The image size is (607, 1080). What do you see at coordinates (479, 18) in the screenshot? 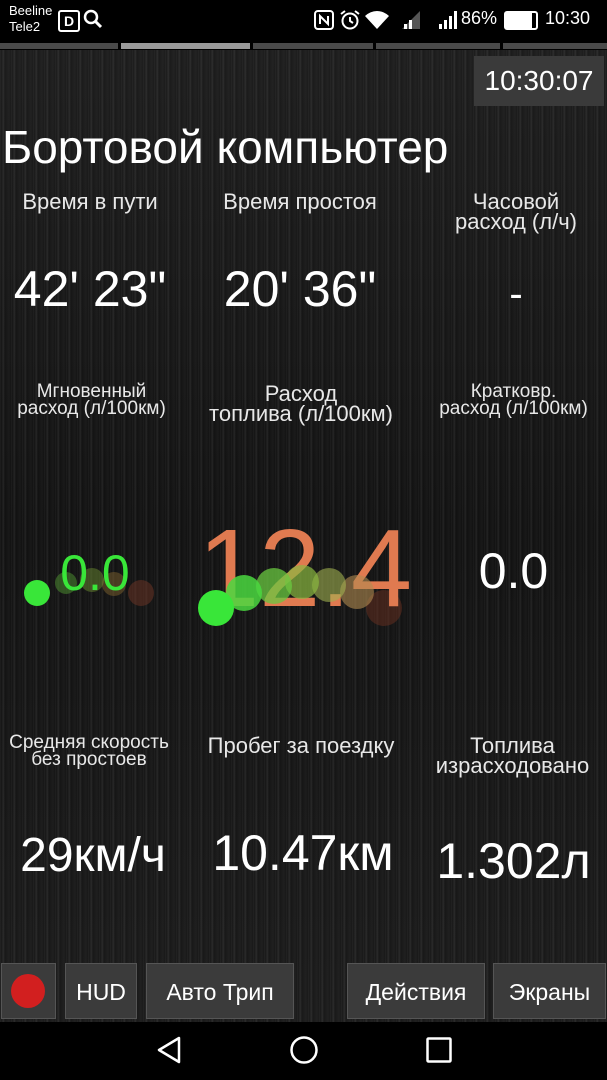
I see `battery-percent: 86%` at bounding box center [479, 18].